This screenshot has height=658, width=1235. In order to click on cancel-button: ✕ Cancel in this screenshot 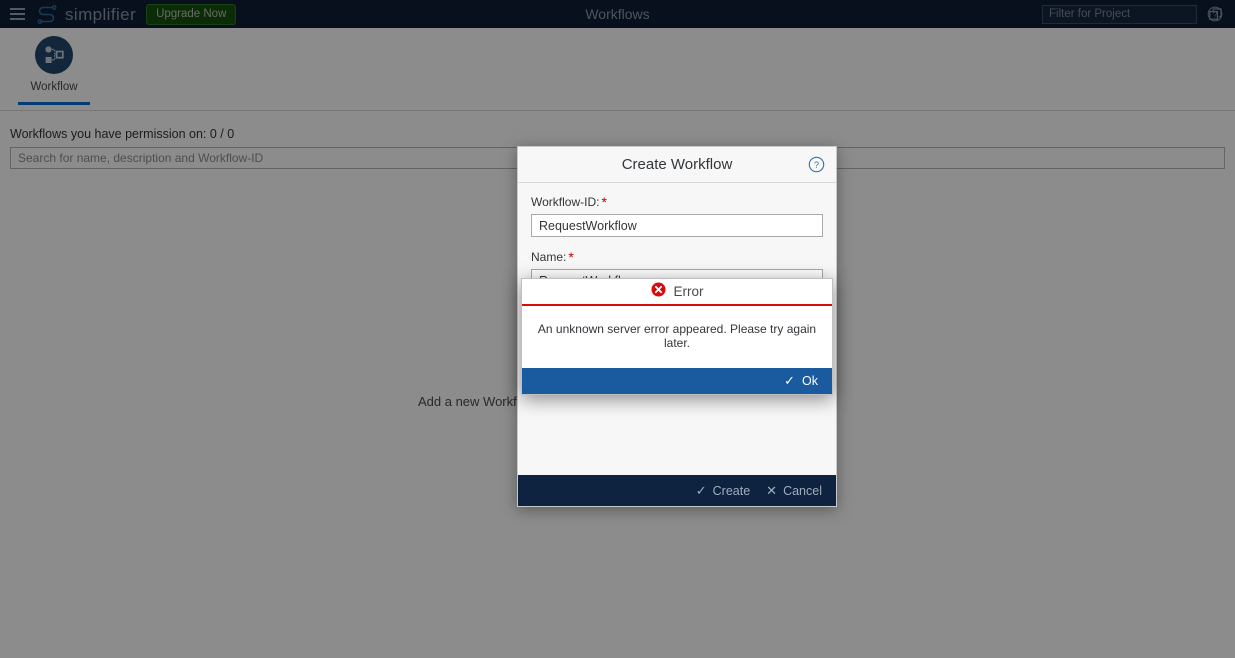, I will do `click(794, 491)`.